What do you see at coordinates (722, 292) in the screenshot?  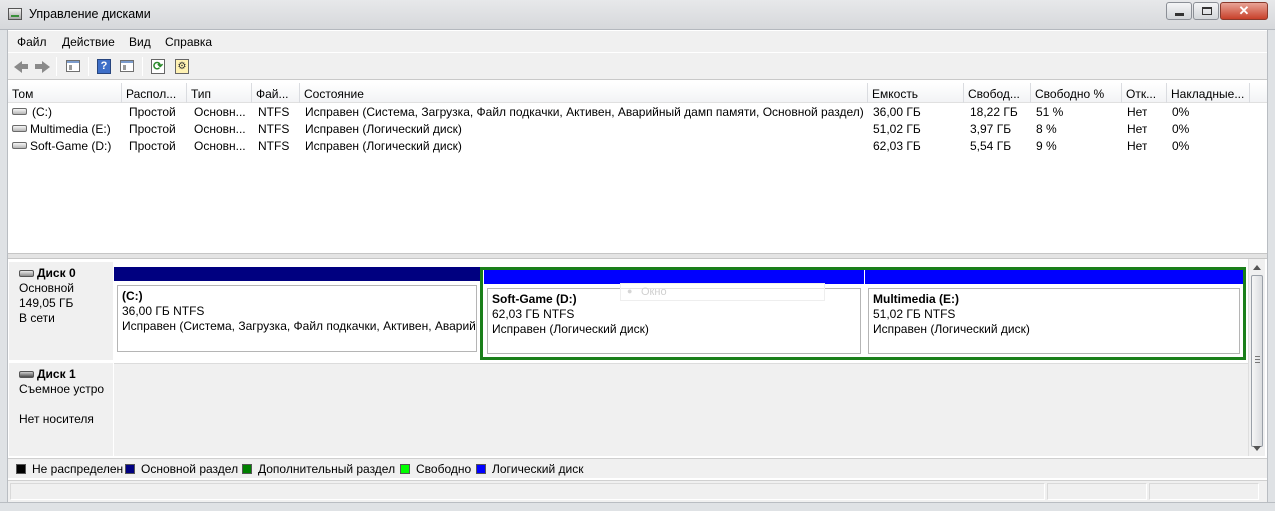 I see `faded-tooltip: Окно` at bounding box center [722, 292].